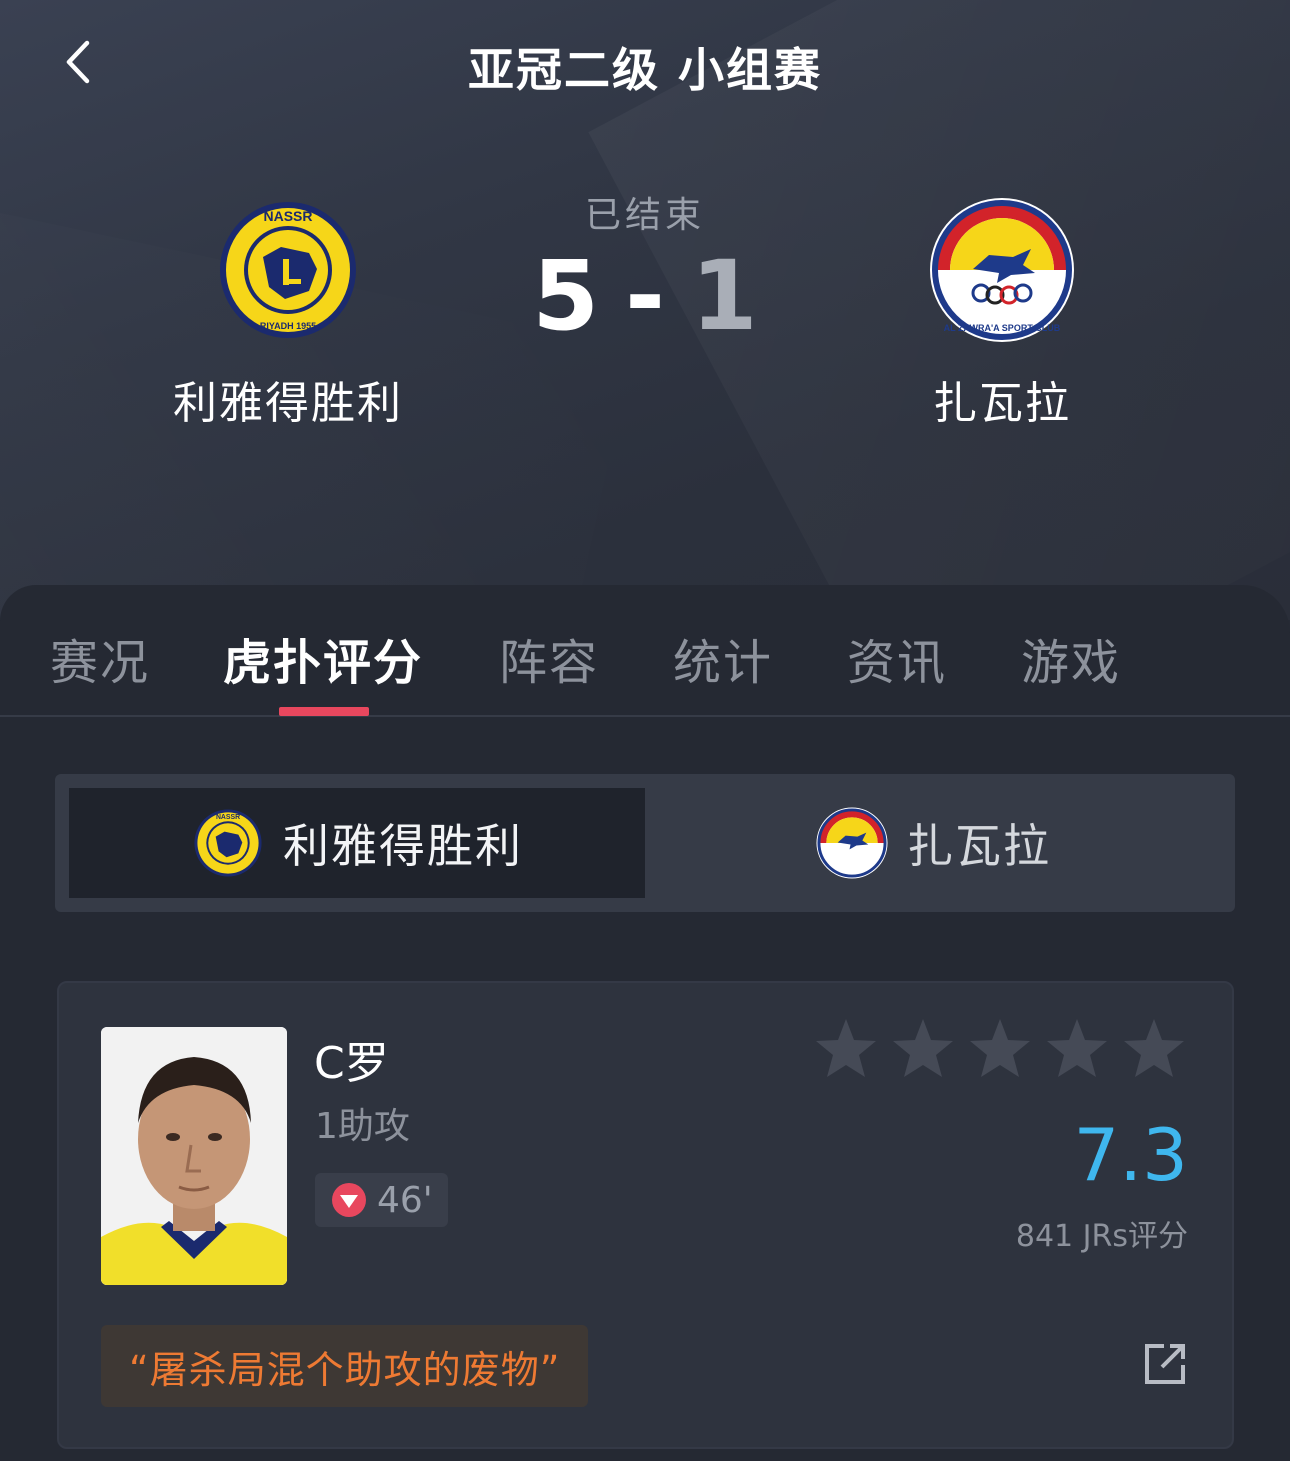  What do you see at coordinates (1002, 328) in the screenshot?
I see `svg-text: AL ZAWRA'A SPORT CLUB` at bounding box center [1002, 328].